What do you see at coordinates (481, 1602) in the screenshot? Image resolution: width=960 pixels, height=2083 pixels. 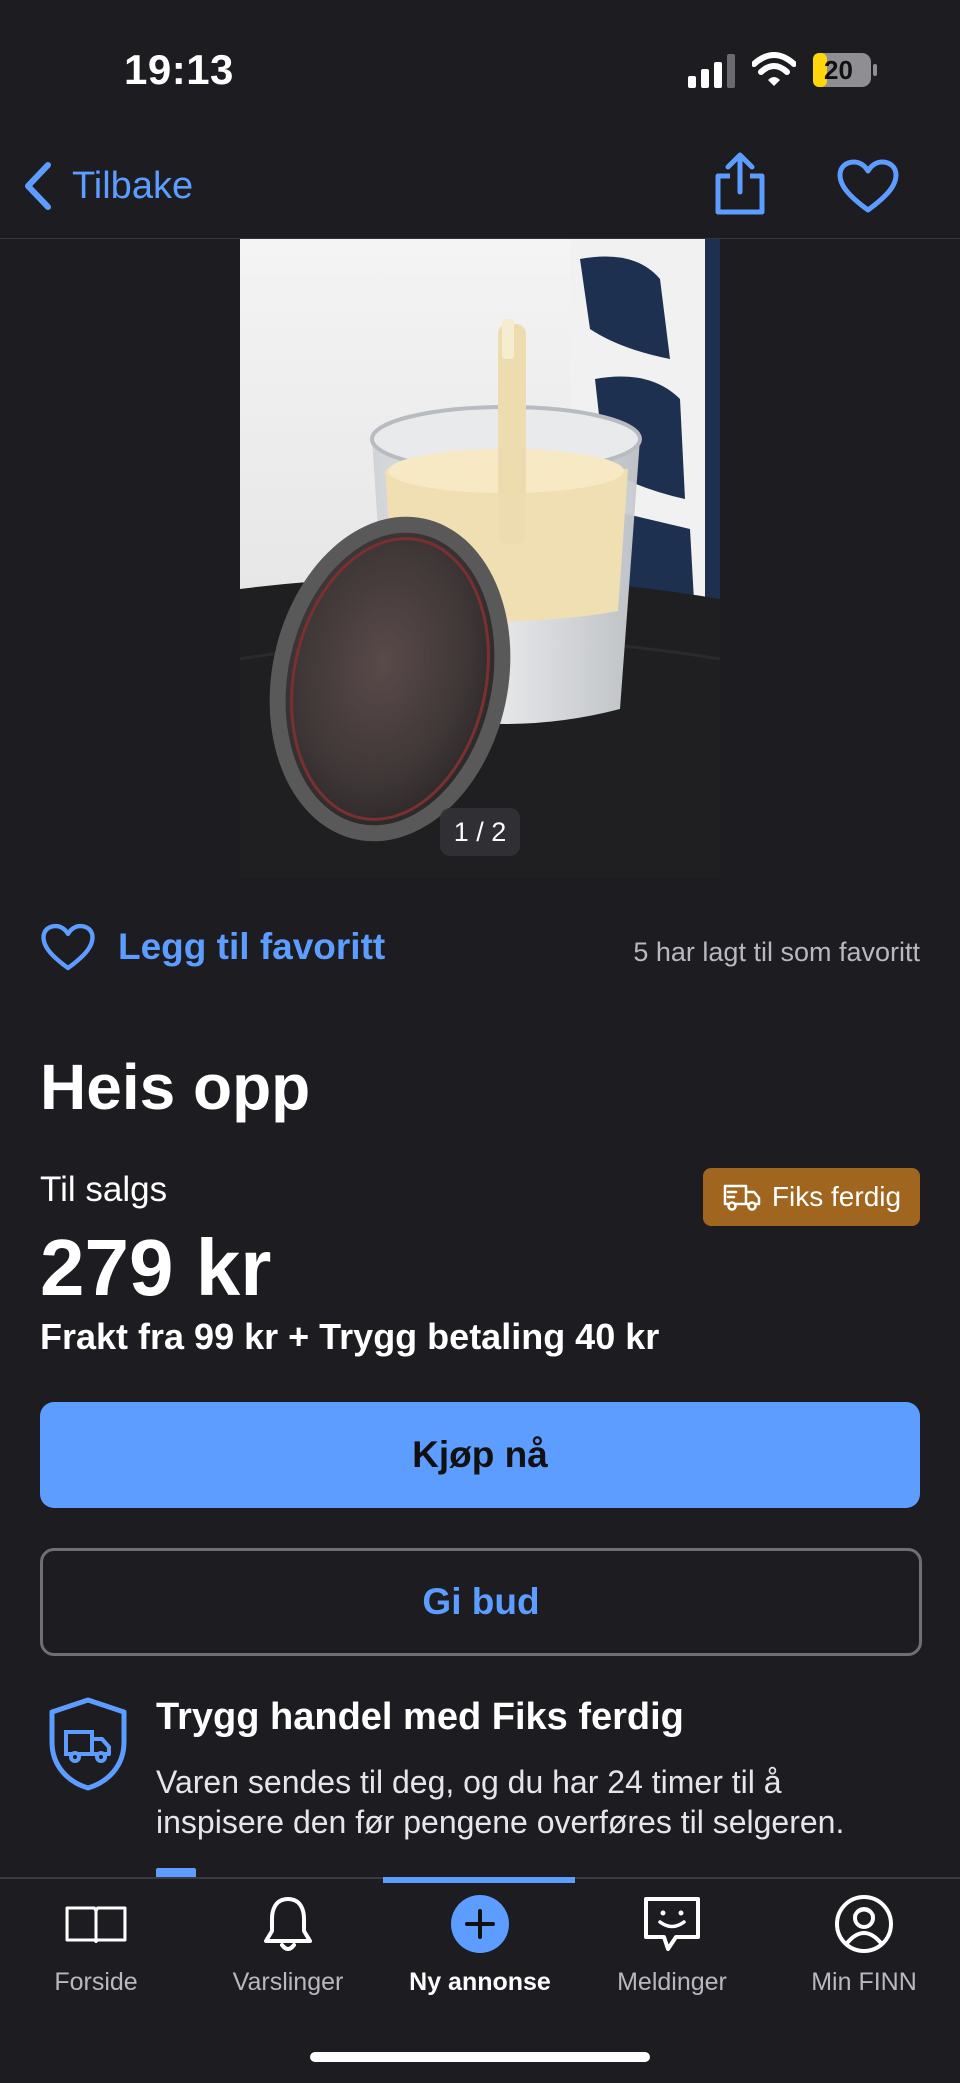 I see `make-offer-button: Gi bud` at bounding box center [481, 1602].